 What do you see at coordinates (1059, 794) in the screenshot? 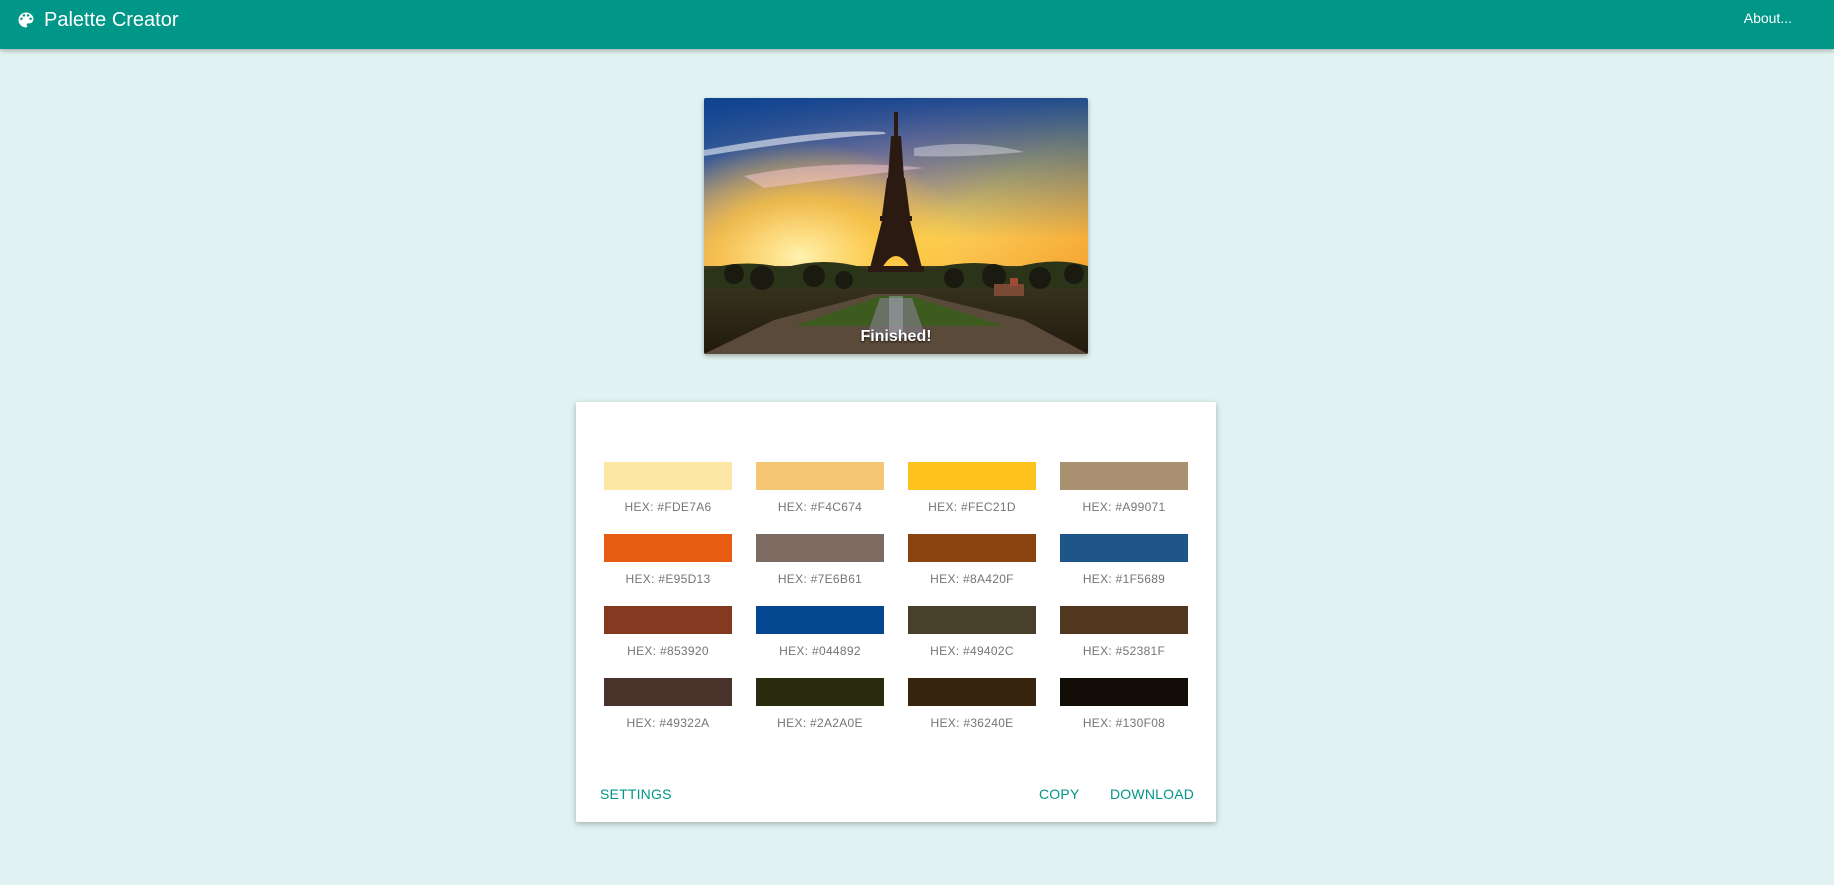
I see `copy-button: COPY` at bounding box center [1059, 794].